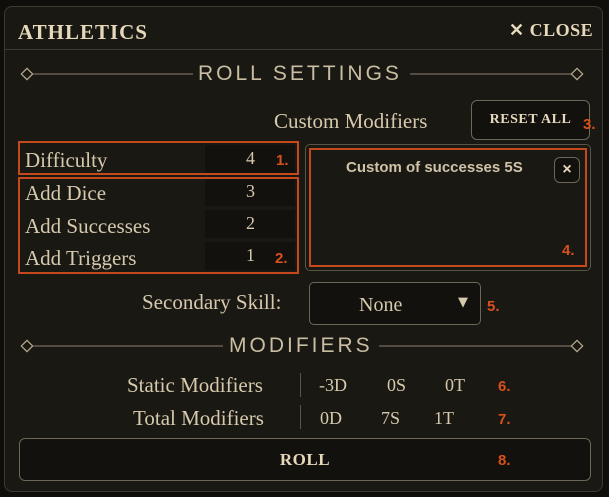  I want to click on add-dice-label: Add Dice, so click(66, 193).